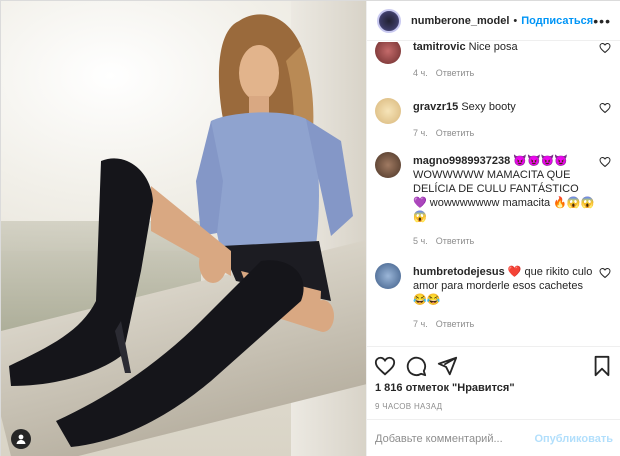  What do you see at coordinates (389, 20) in the screenshot?
I see `author-avatar` at bounding box center [389, 20].